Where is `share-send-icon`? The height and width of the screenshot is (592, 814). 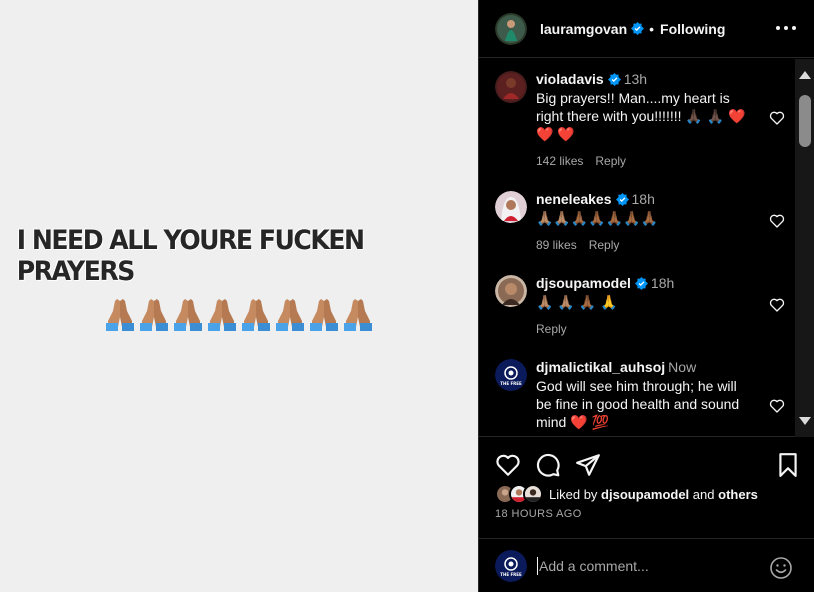
share-send-icon is located at coordinates (588, 465).